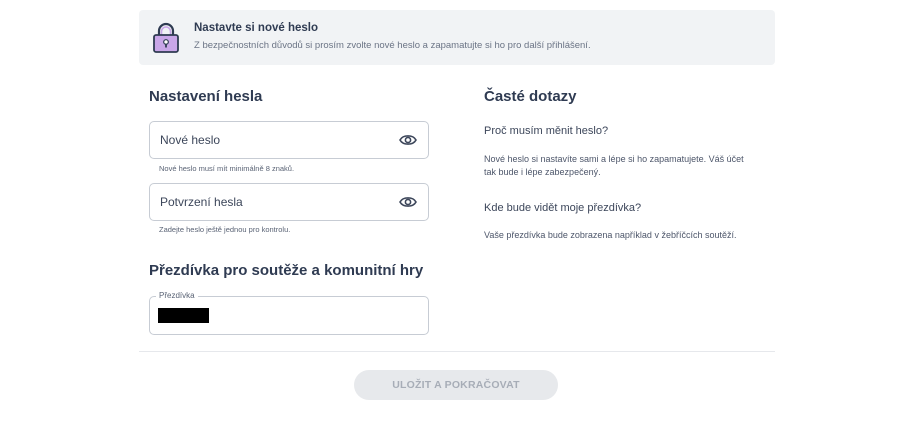 The image size is (900, 438). I want to click on new-password-field: Nové heslo, so click(289, 140).